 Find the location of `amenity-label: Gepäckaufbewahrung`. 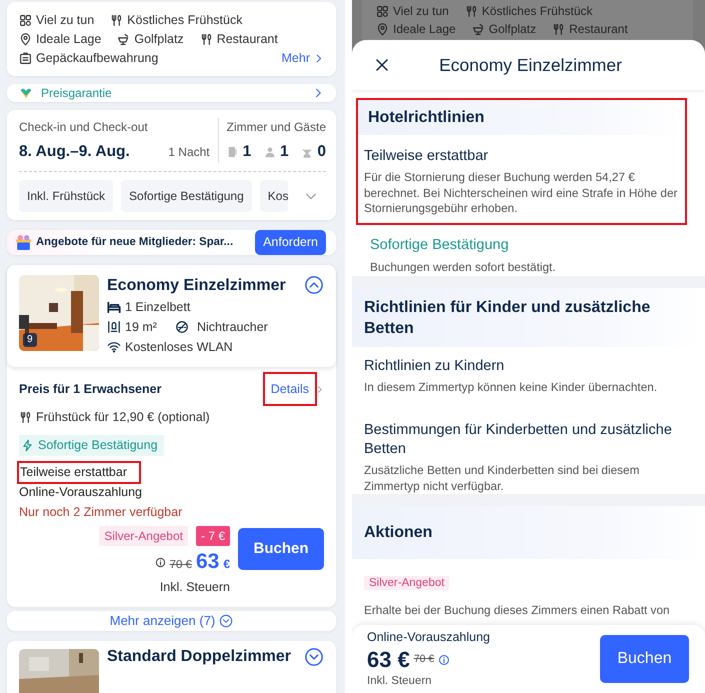

amenity-label: Gepäckaufbewahrung is located at coordinates (97, 58).